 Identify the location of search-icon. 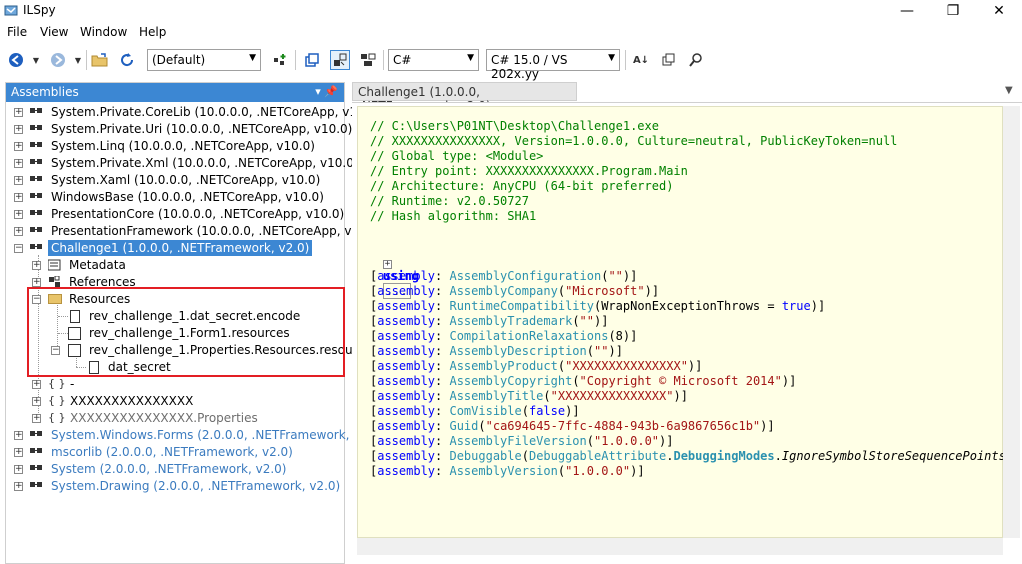
(696, 60).